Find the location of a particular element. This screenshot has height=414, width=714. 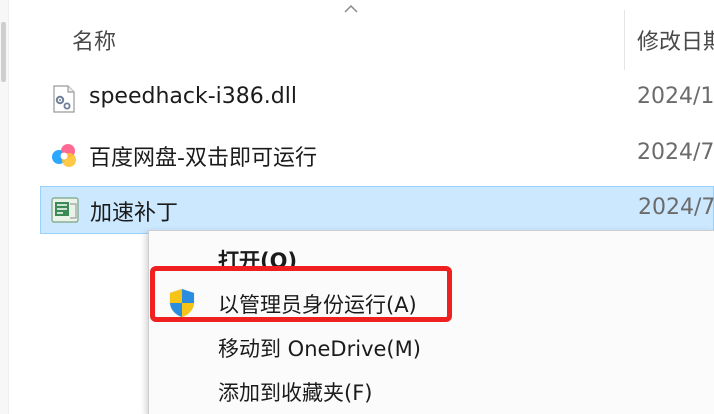

file-row-baidu-netdisk: 百度网盘-双击即可运行 2024/7 is located at coordinates (377, 156).